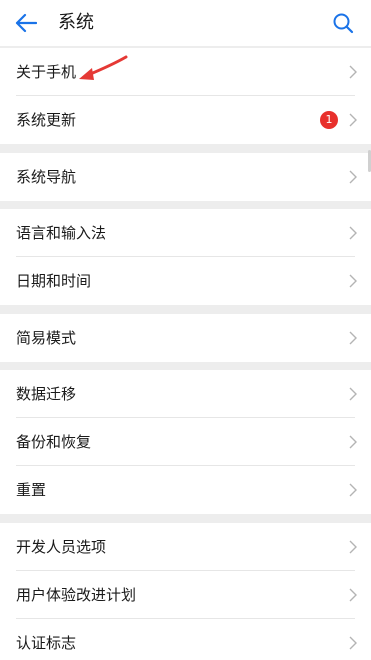 The image size is (371, 660). Describe the element at coordinates (54, 281) in the screenshot. I see `row-label: 日期和时间` at that location.